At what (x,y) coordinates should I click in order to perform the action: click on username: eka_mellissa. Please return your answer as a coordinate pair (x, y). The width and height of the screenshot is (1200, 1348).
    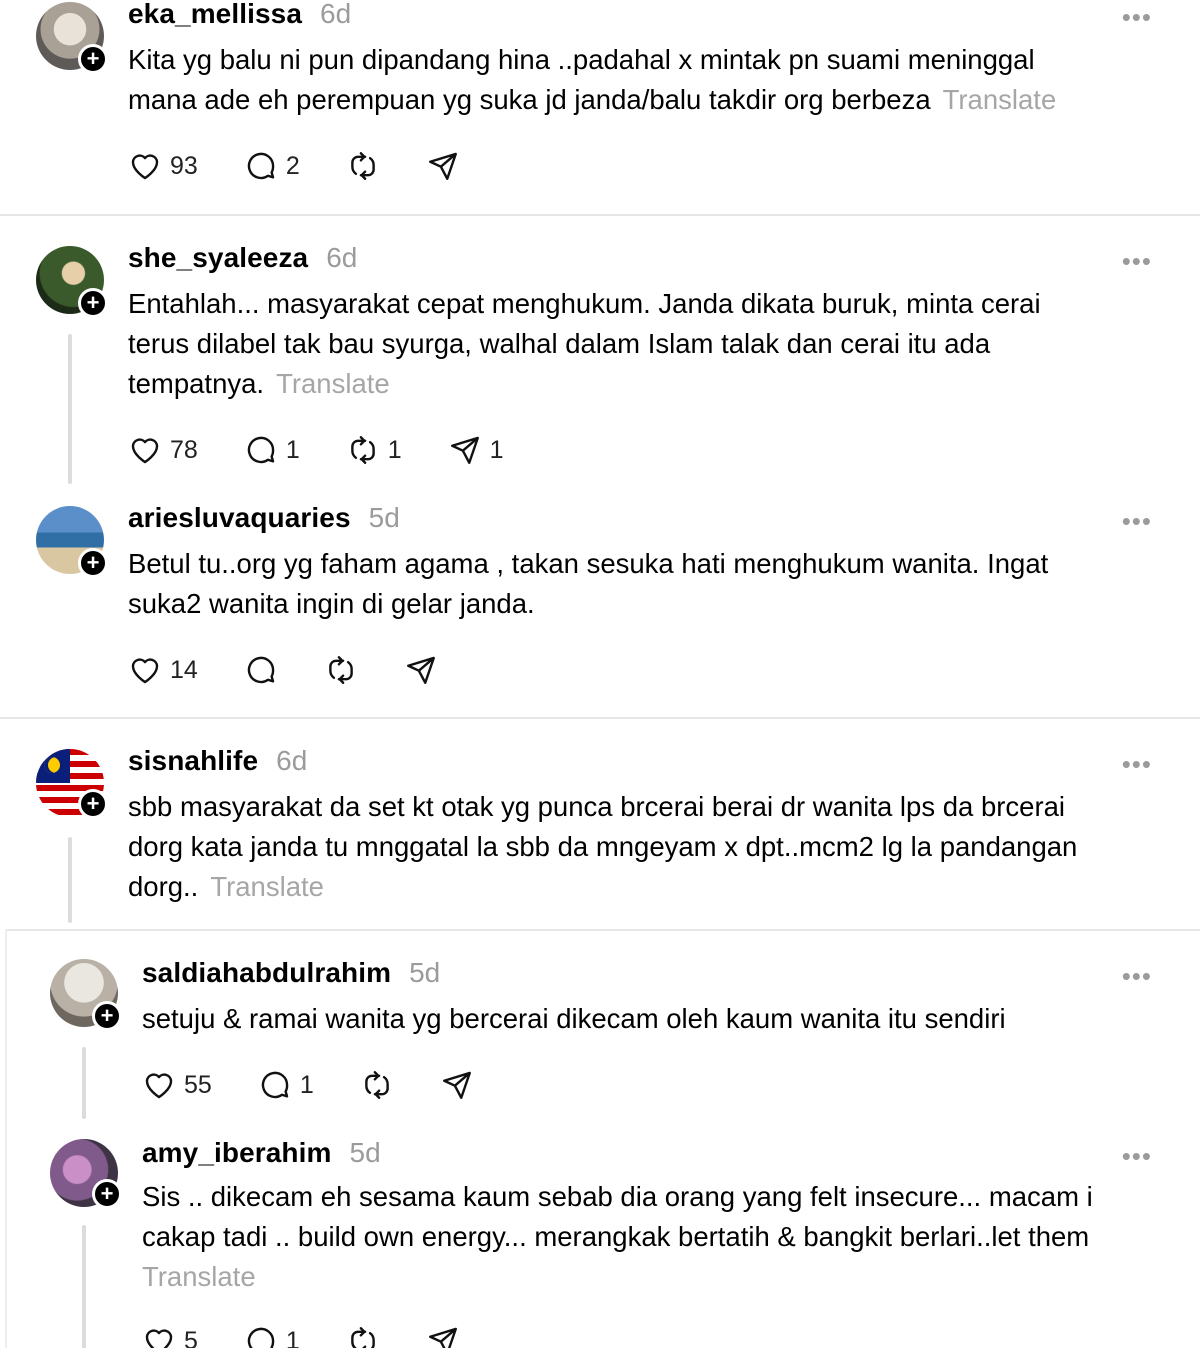
    Looking at the image, I should click on (215, 15).